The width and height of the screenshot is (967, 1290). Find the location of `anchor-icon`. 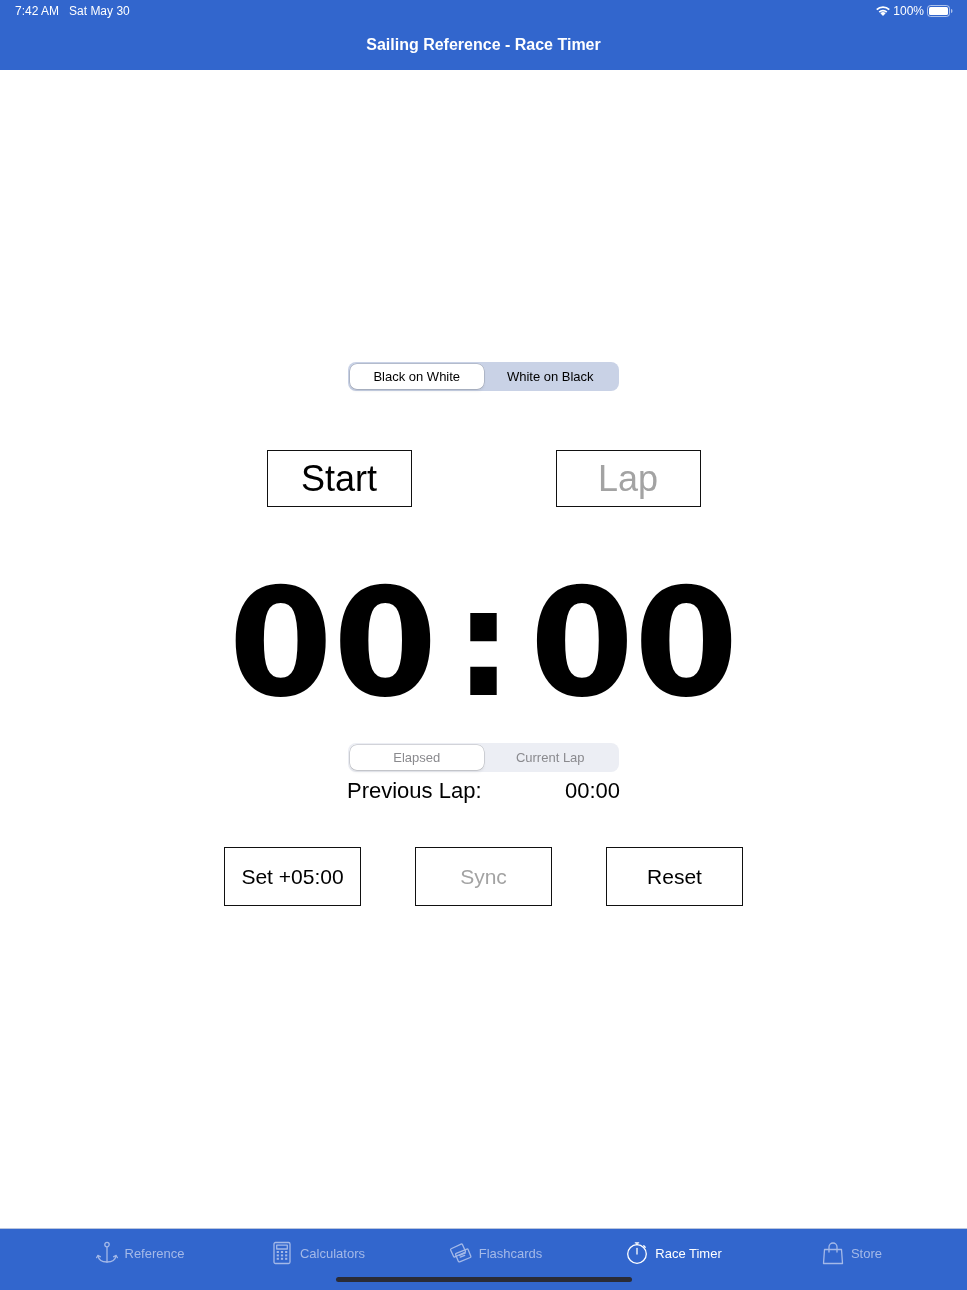

anchor-icon is located at coordinates (106, 1253).